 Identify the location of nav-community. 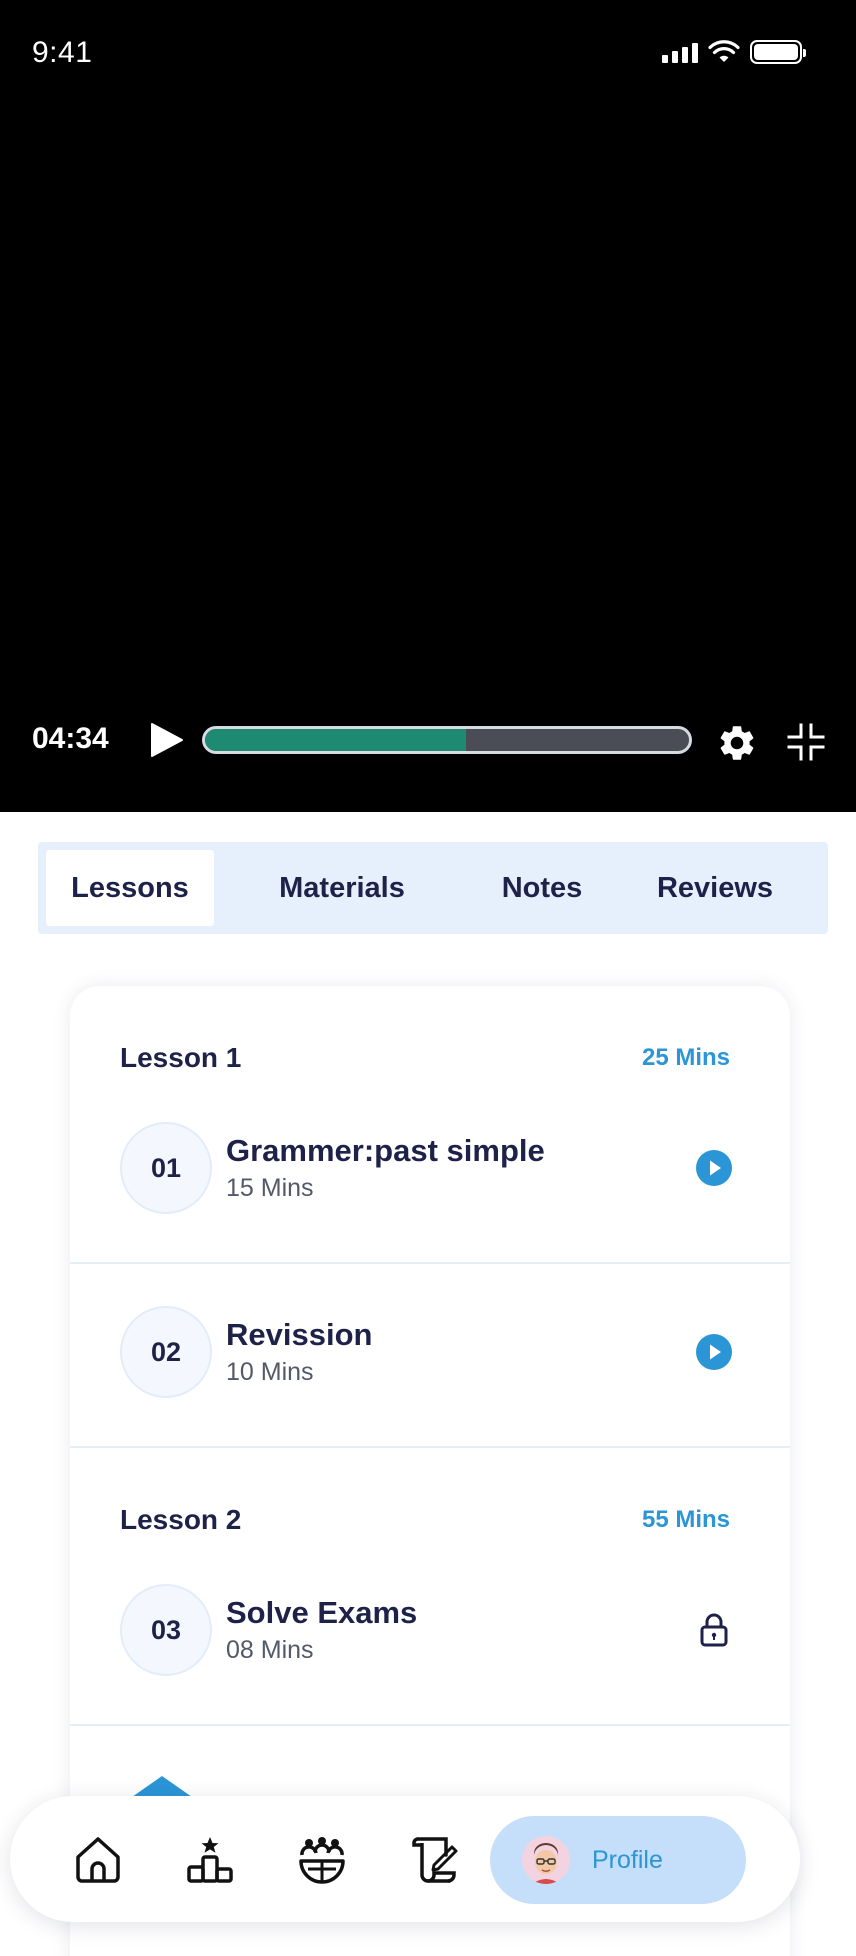
(322, 1859).